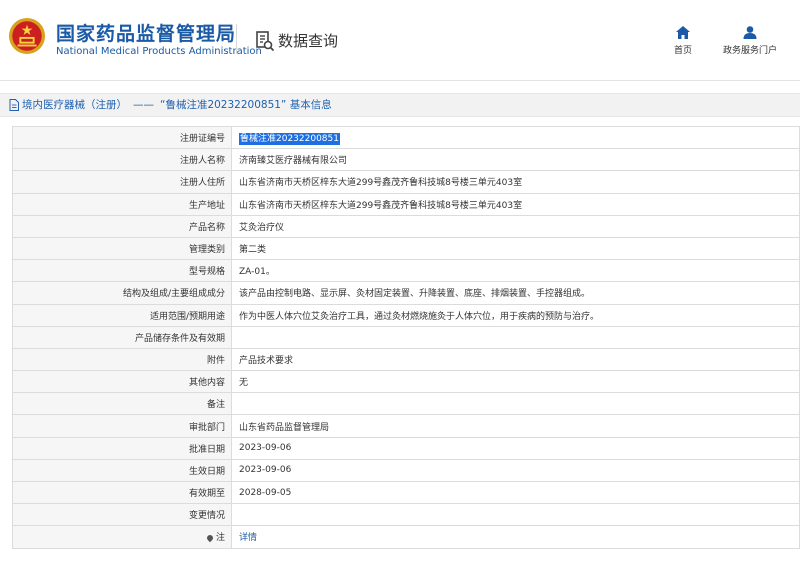 Image resolution: width=800 pixels, height=567 pixels. What do you see at coordinates (400, 105) in the screenshot?
I see `breadcrumb: 境内医疗器械（注册） —— “鲁械注准20232200851” 基本信息` at bounding box center [400, 105].